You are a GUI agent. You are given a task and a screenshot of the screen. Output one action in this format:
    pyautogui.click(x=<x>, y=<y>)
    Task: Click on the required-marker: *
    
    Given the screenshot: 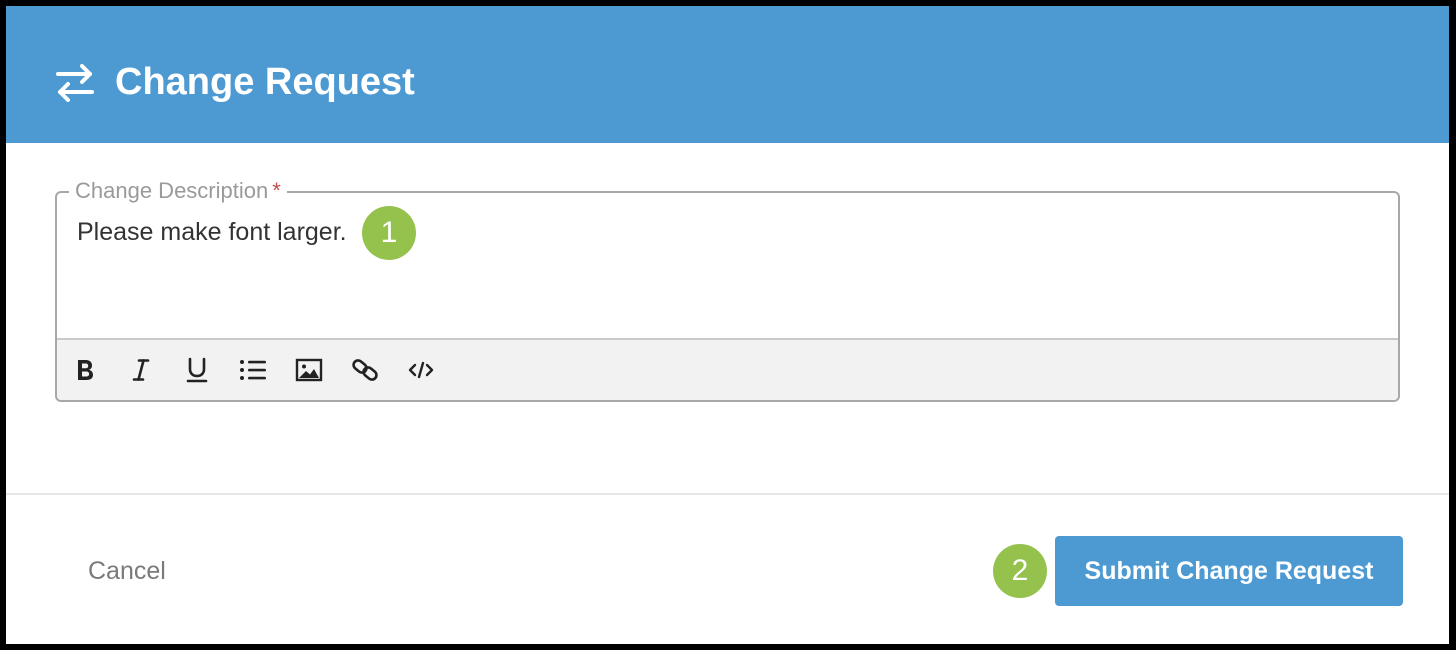 What is the action you would take?
    pyautogui.click(x=276, y=190)
    